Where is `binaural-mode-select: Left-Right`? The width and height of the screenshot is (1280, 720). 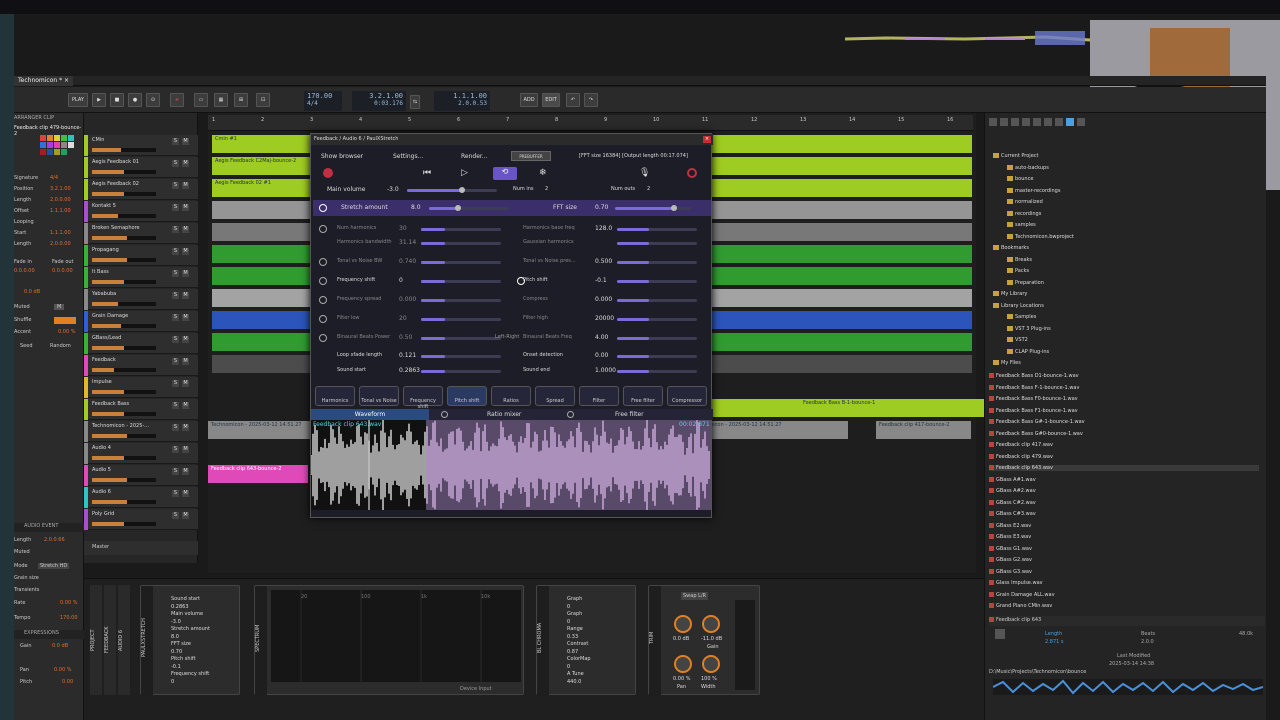
binaural-mode-select: Left-Right is located at coordinates (507, 337).